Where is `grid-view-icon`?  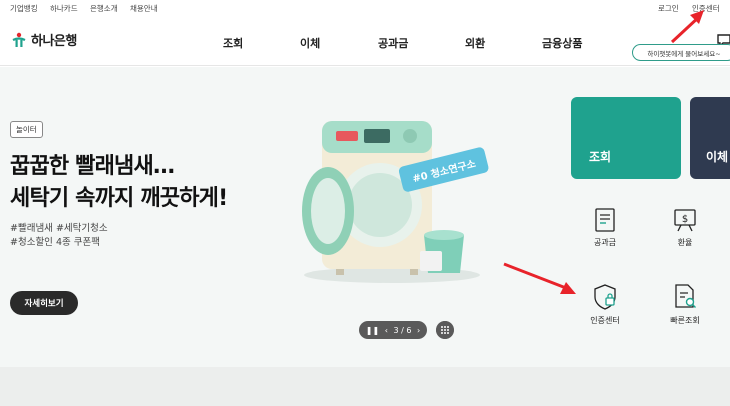
grid-view-icon is located at coordinates (445, 330).